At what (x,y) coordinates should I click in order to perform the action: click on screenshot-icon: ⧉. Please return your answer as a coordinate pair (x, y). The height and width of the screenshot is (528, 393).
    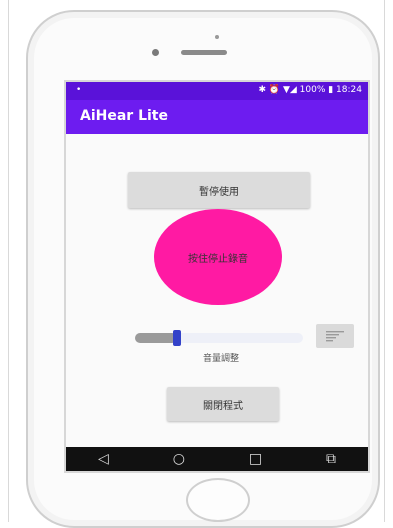
    Looking at the image, I should click on (331, 459).